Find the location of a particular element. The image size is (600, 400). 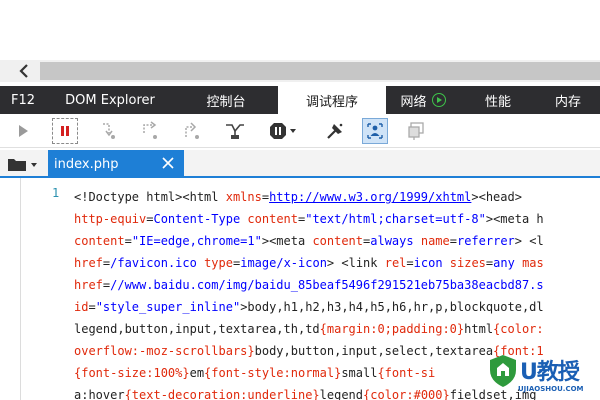

tab-console: 控制台 is located at coordinates (226, 100).